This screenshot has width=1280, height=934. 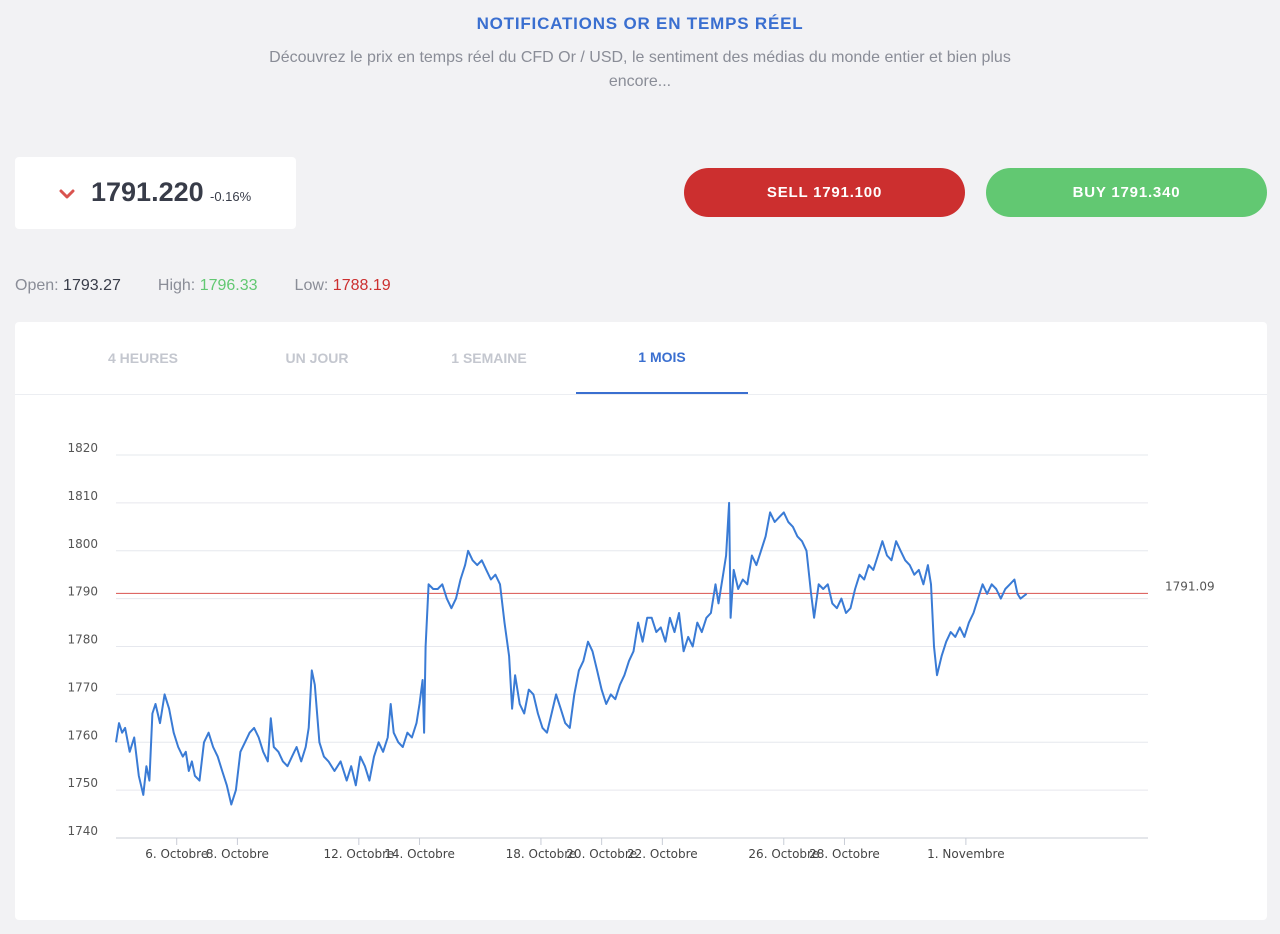 What do you see at coordinates (176, 285) in the screenshot?
I see `stat-high-label: High:` at bounding box center [176, 285].